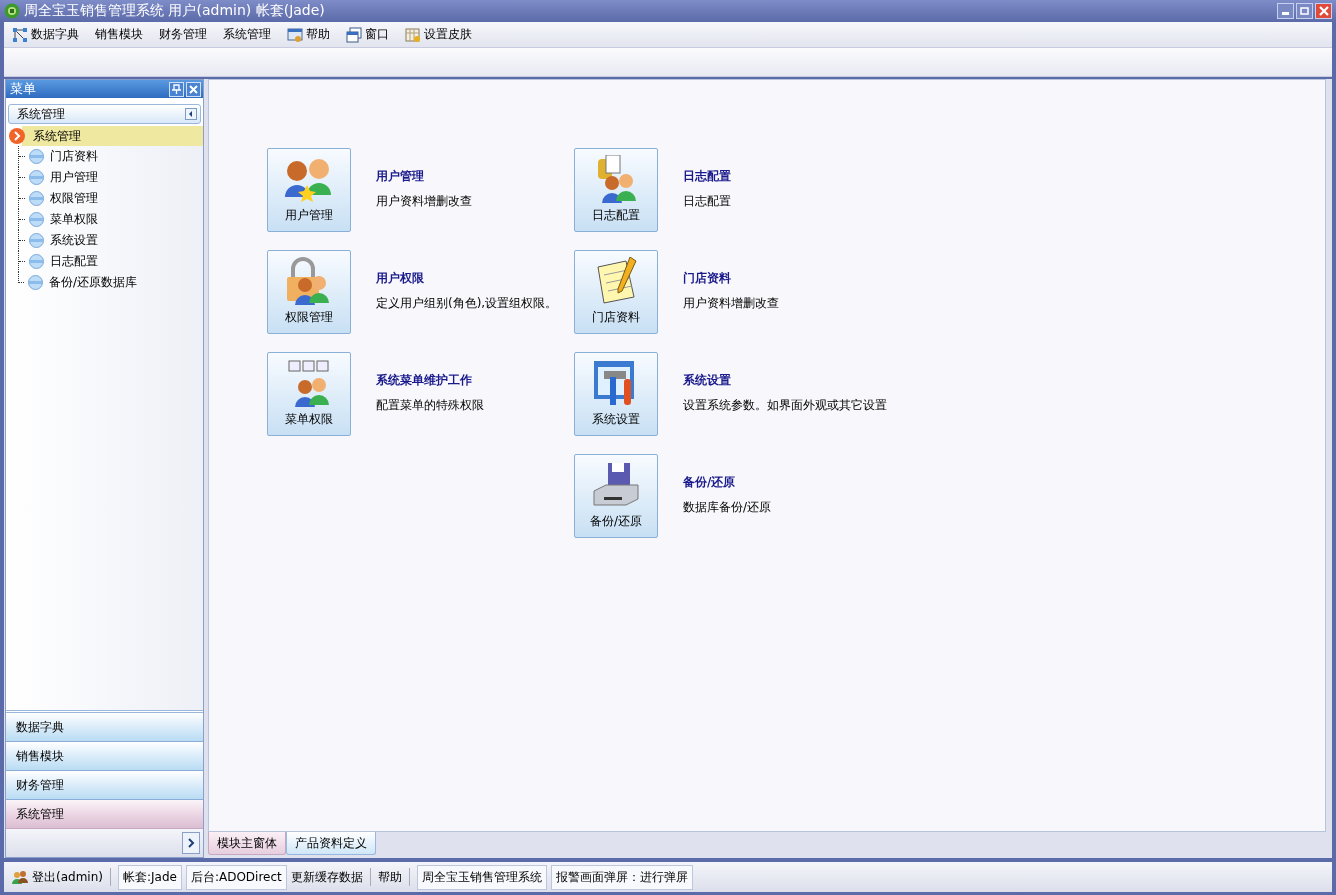  I want to click on tree-item: 菜单权限, so click(74, 219).